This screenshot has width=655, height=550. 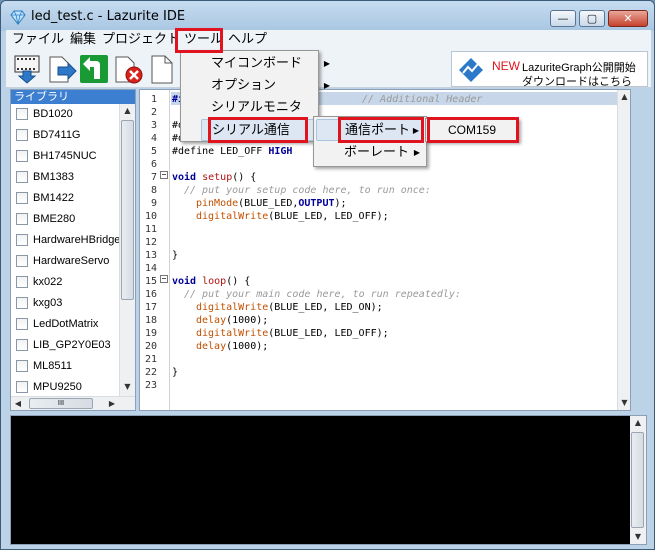 What do you see at coordinates (471, 70) in the screenshot?
I see `graph-logo-icon` at bounding box center [471, 70].